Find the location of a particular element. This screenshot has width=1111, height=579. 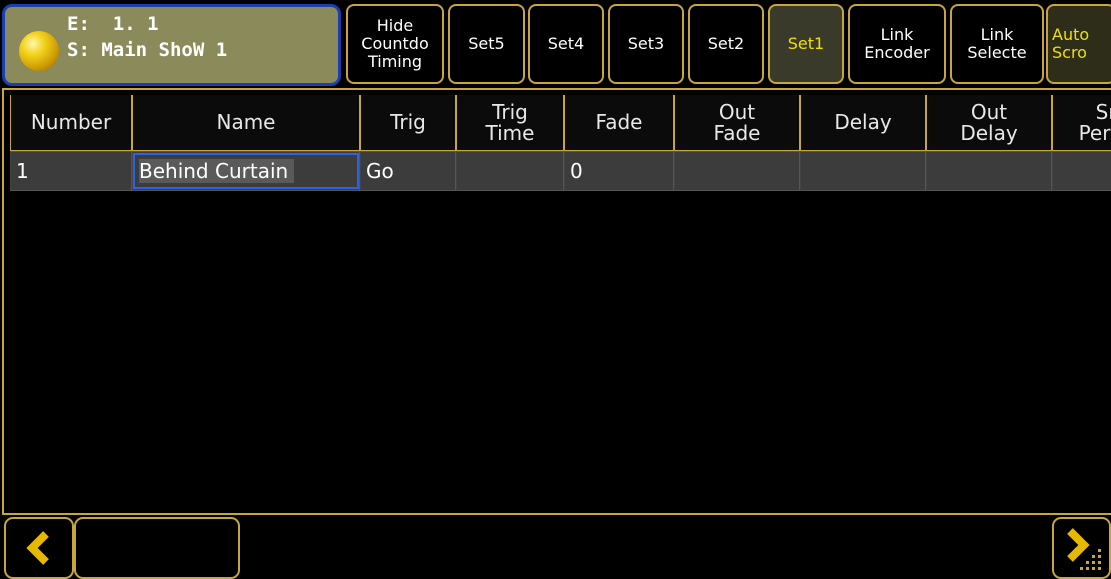

auto-scroll-line1: Auto is located at coordinates (1071, 34).